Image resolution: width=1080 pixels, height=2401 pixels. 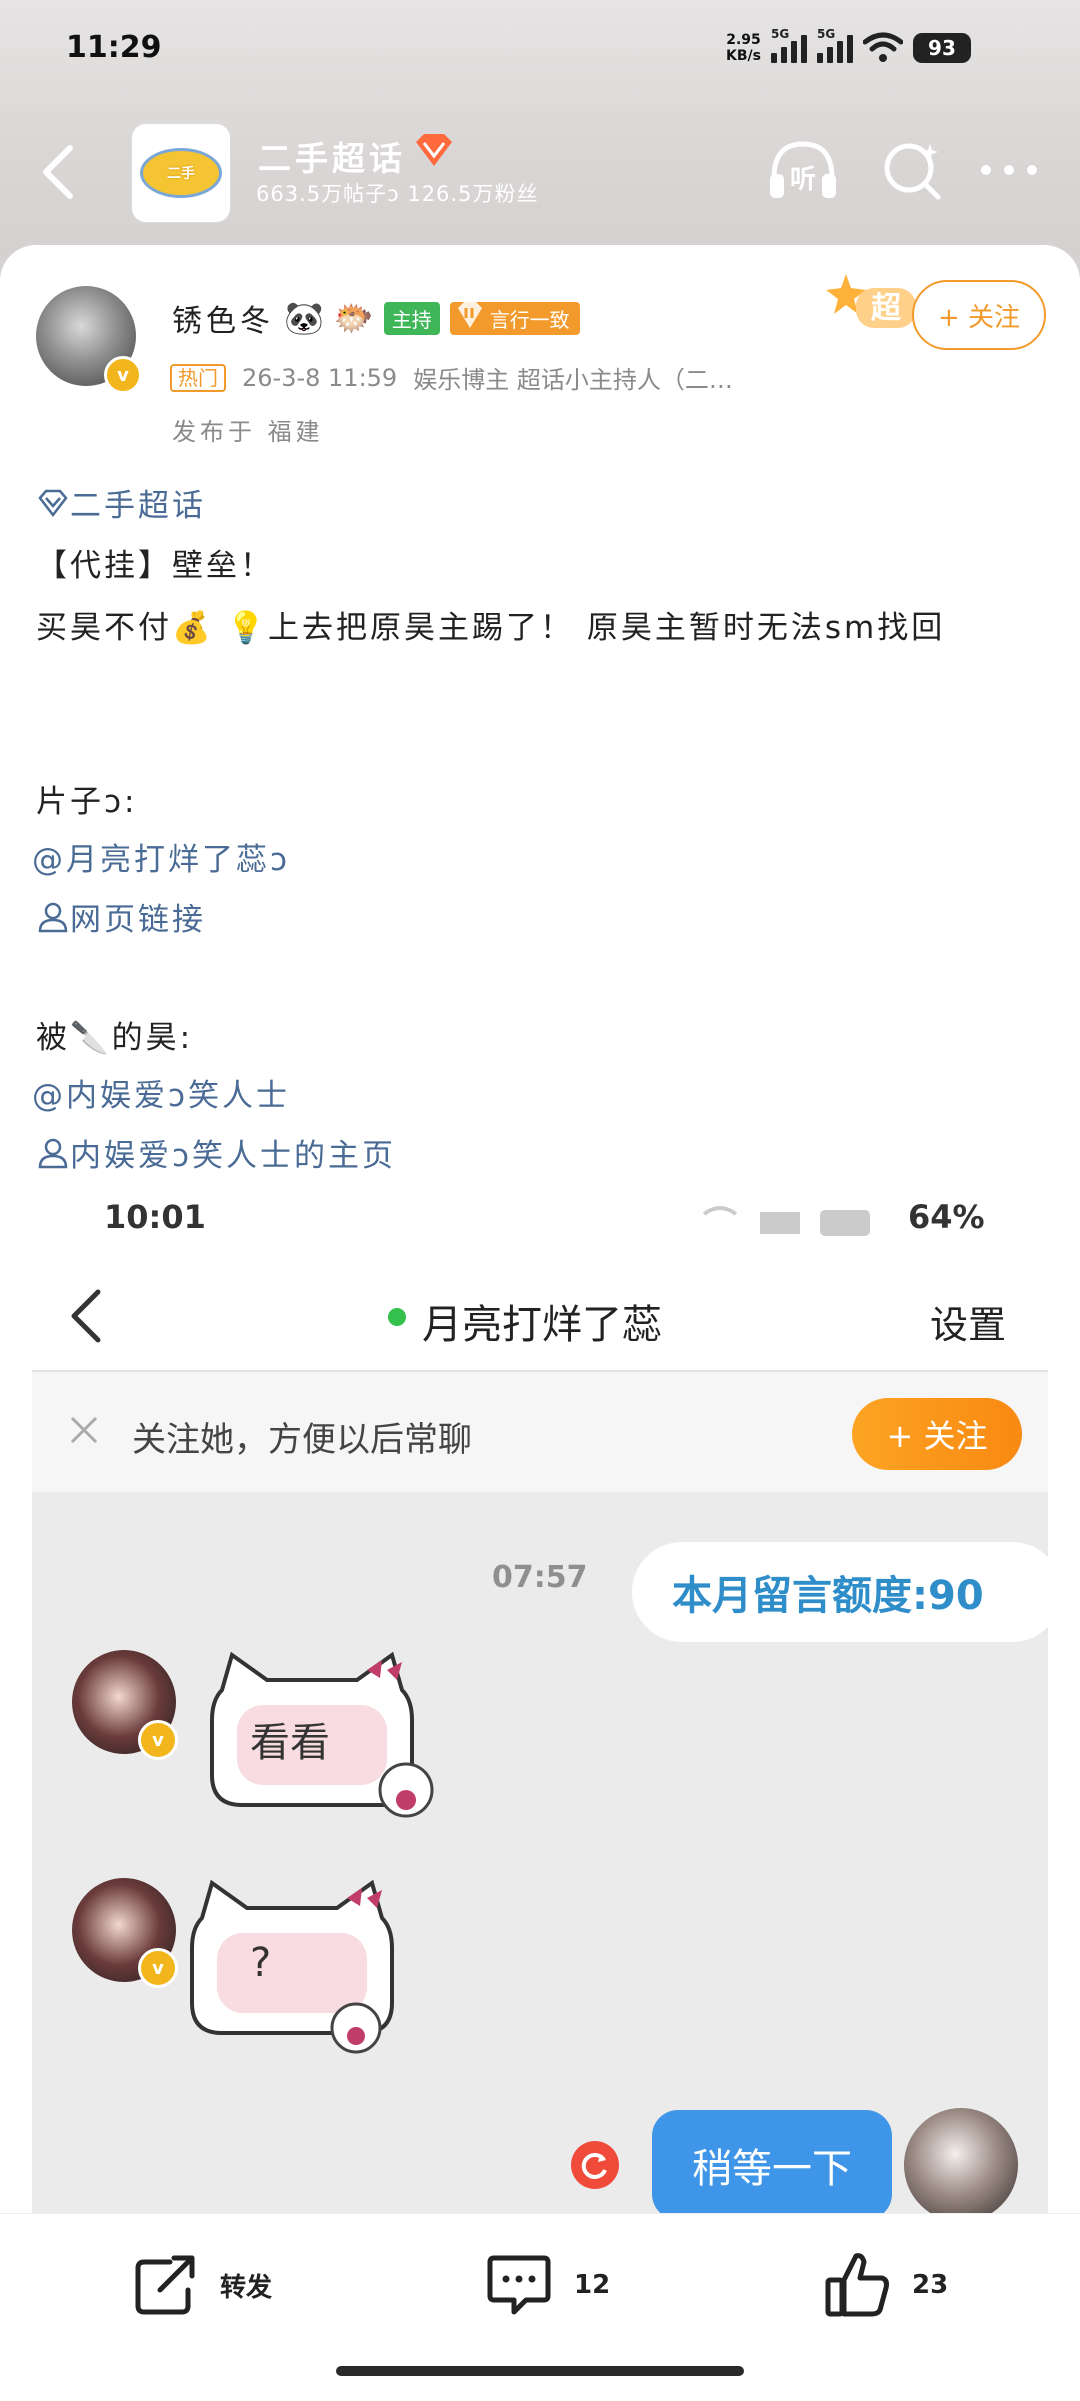 What do you see at coordinates (155, 1217) in the screenshot?
I see `image-status-time: 10:01` at bounding box center [155, 1217].